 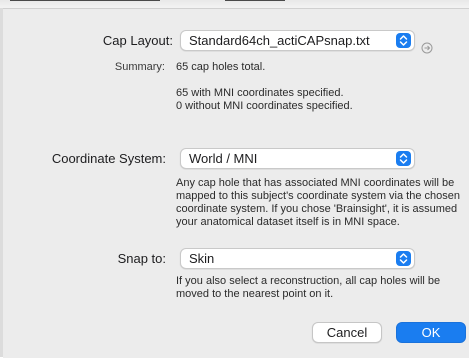 I want to click on snap-to-value: Skin, so click(x=202, y=258).